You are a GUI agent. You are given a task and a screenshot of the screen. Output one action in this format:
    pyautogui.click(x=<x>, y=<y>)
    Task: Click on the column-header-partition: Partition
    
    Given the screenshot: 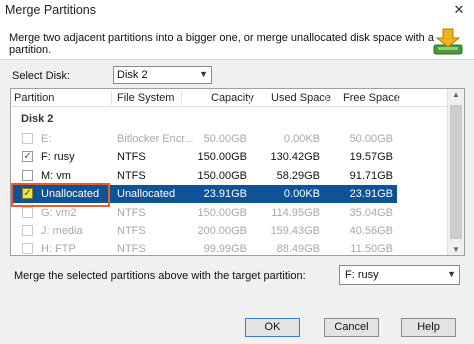 What is the action you would take?
    pyautogui.click(x=34, y=98)
    